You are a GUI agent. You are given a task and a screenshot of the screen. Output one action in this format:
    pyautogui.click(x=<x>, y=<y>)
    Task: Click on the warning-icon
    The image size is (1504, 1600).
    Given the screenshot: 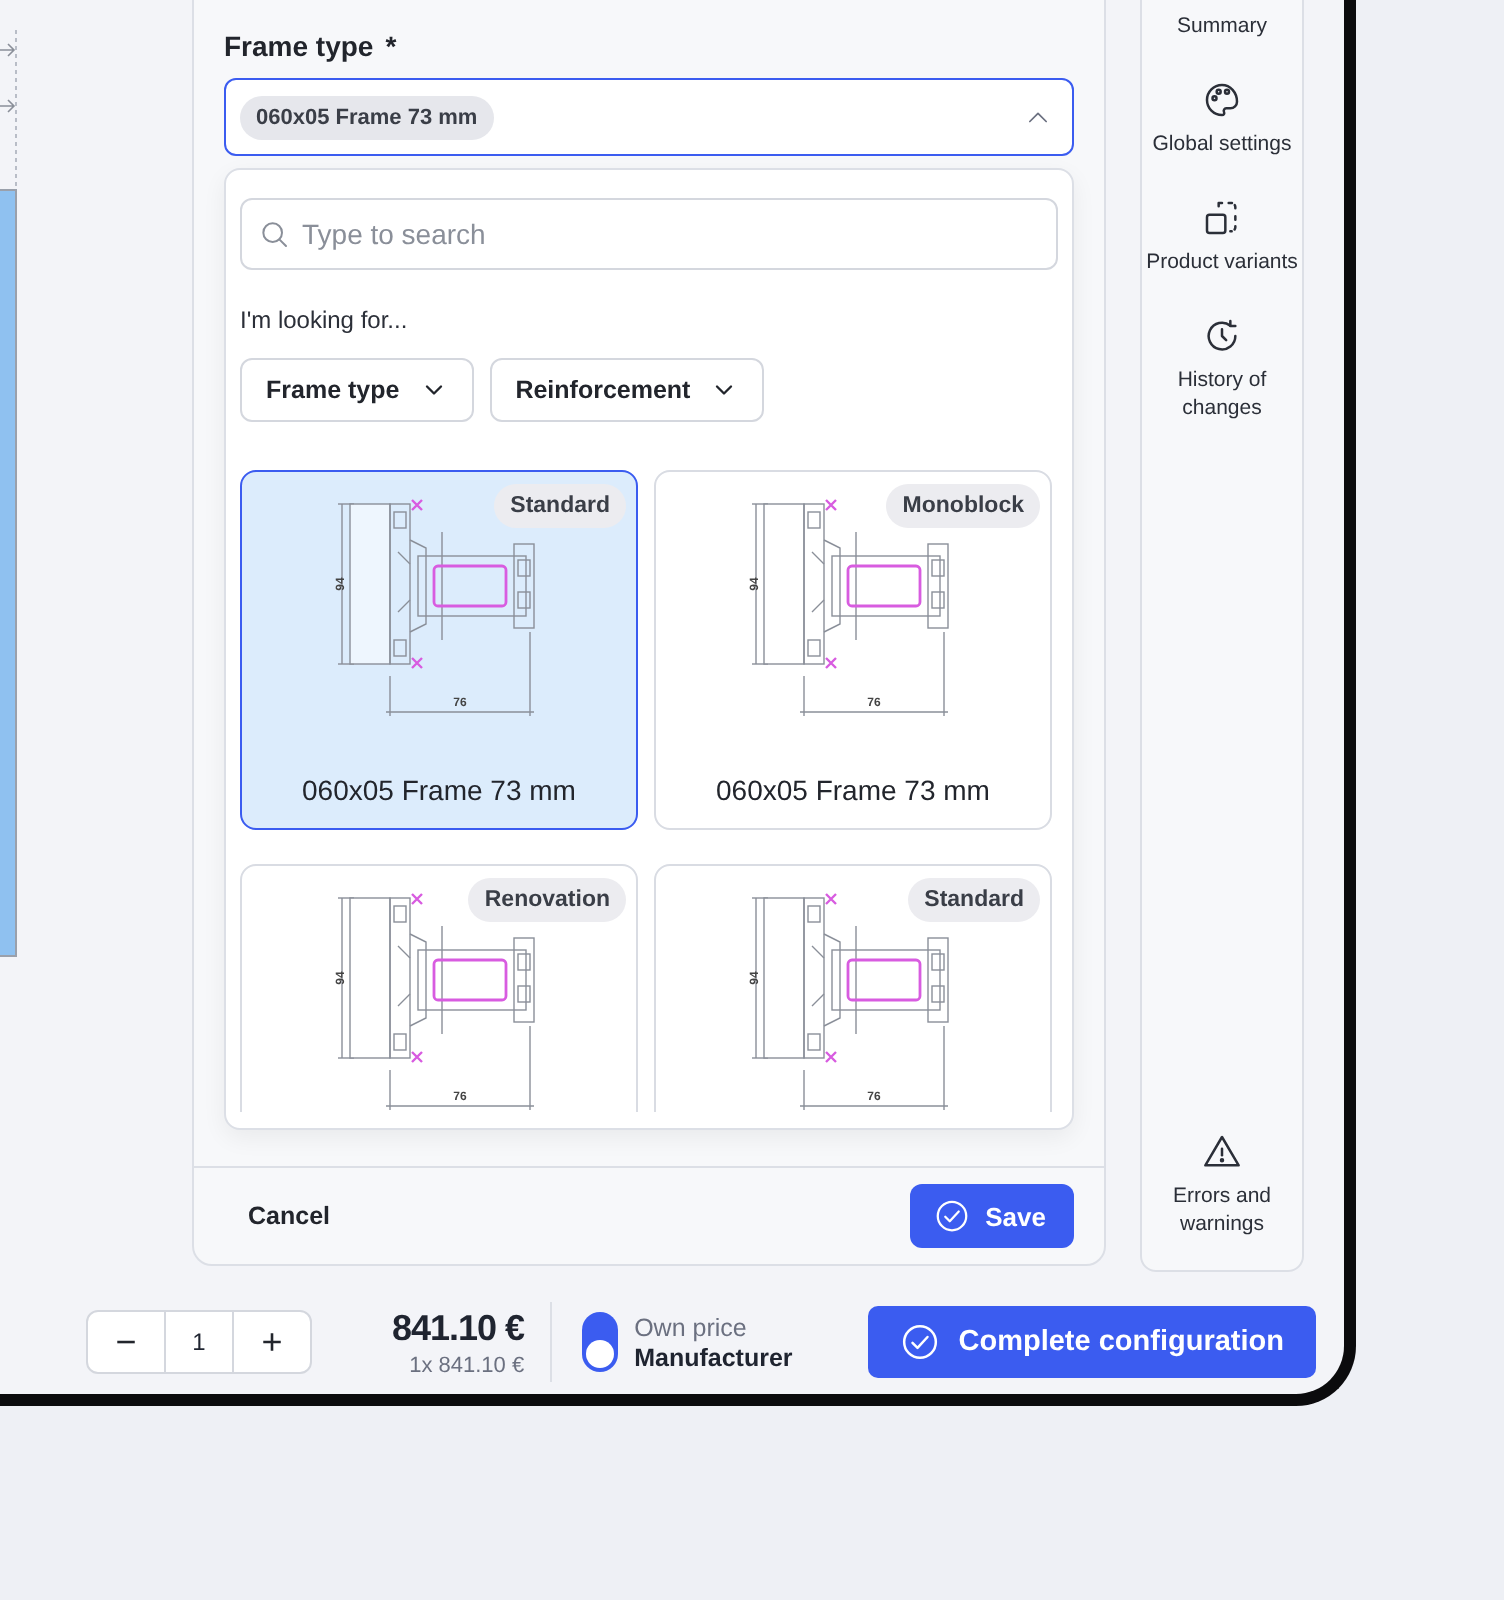 What is the action you would take?
    pyautogui.click(x=1222, y=1152)
    